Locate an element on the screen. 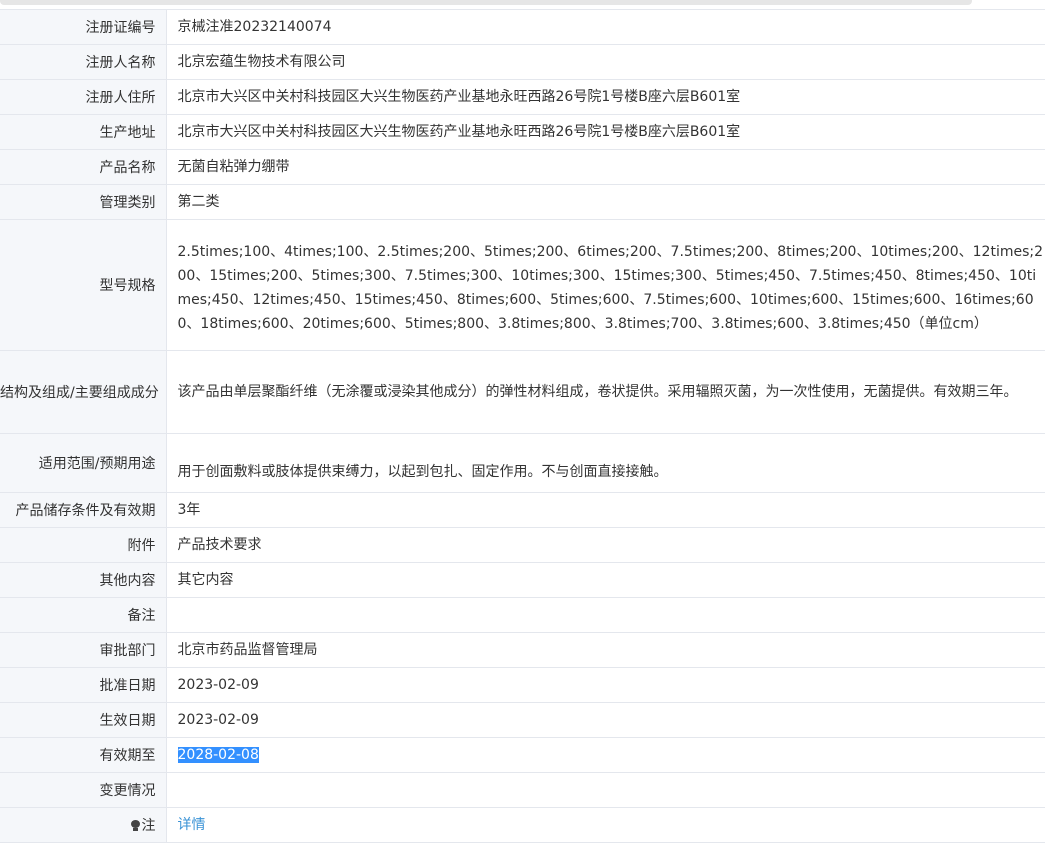  expiry-date: 2028-02-08 is located at coordinates (605, 755).